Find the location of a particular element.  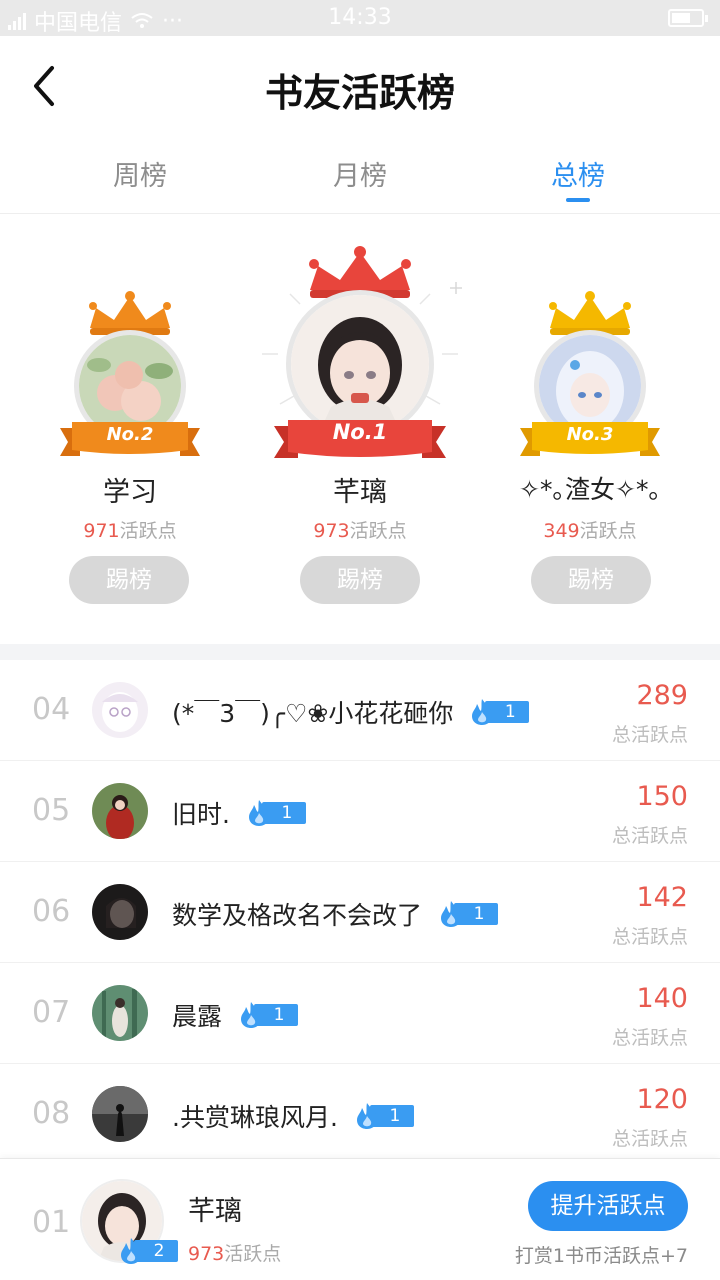

status-bar: 中国电信 ··· 14:33 is located at coordinates (360, 18).